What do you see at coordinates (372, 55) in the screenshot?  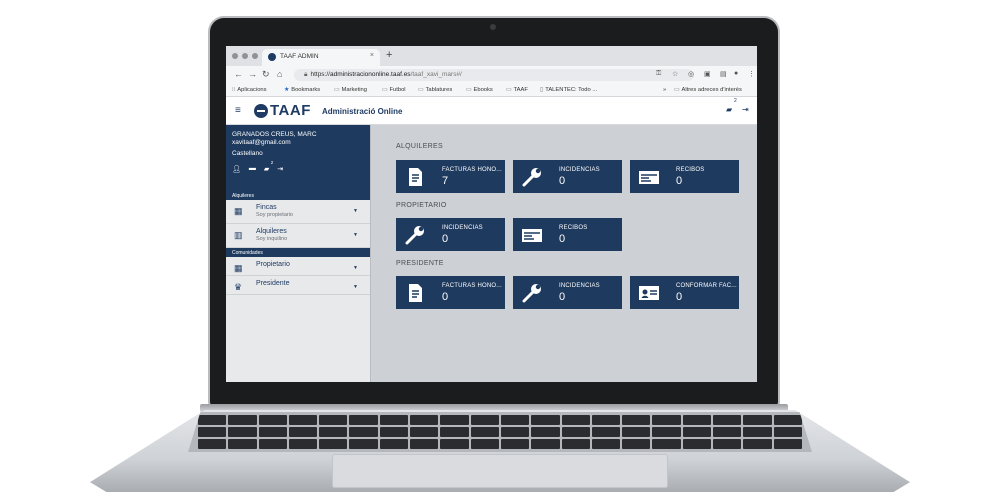 I see `tab-close-icon: ×` at bounding box center [372, 55].